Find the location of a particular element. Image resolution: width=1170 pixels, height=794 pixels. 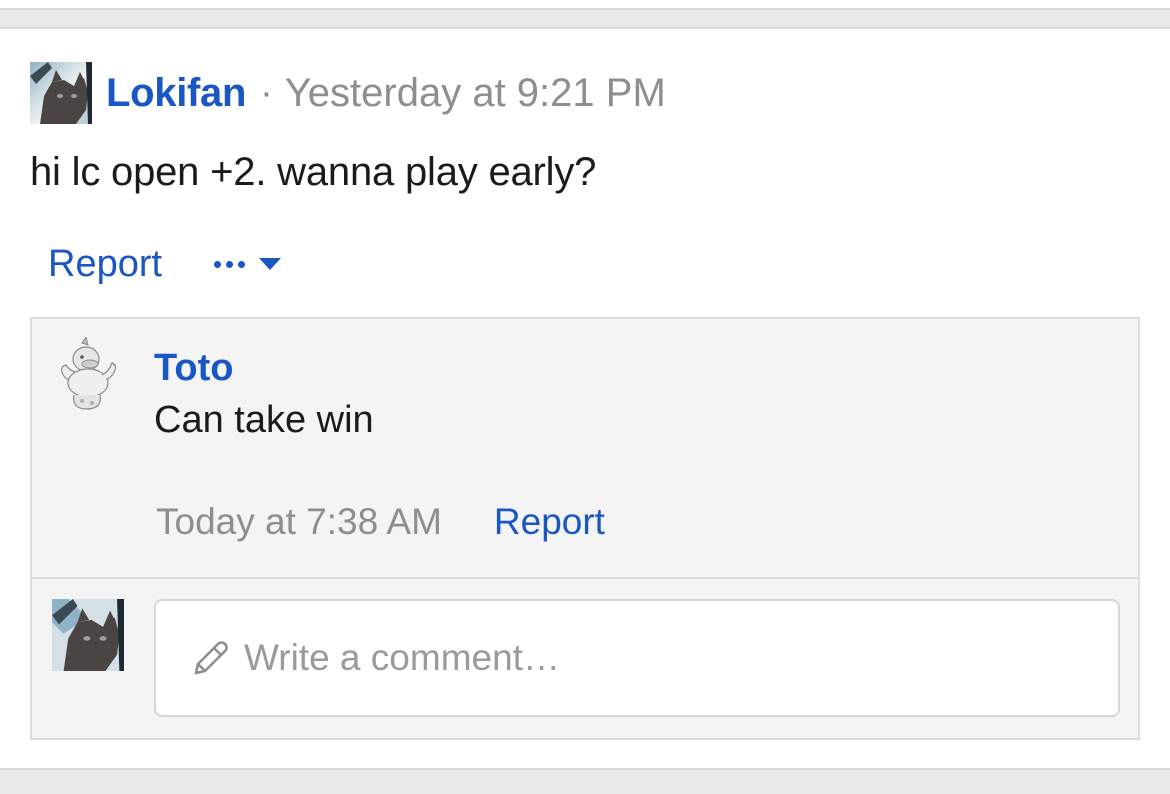

post-actions: Report is located at coordinates (165, 264).